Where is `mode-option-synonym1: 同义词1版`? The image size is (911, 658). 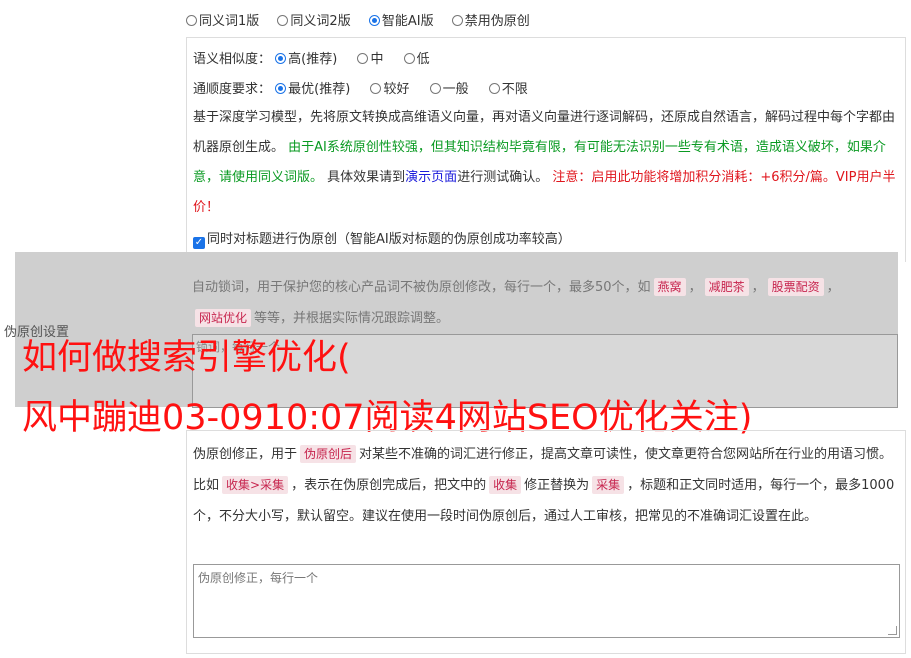
mode-option-synonym1: 同义词1版 is located at coordinates (222, 21).